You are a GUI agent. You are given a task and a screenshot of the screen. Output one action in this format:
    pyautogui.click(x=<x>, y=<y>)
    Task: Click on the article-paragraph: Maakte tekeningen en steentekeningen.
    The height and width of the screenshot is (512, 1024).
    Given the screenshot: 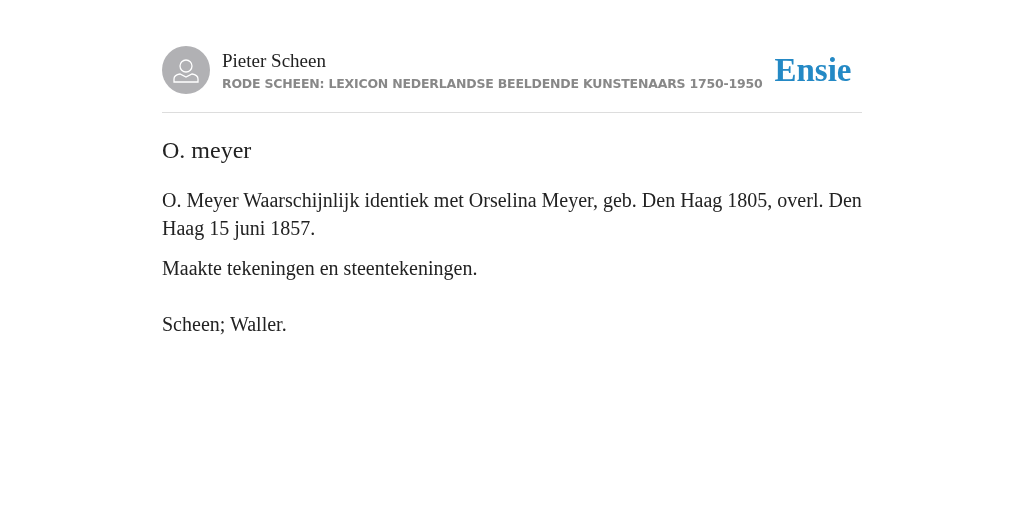 What is the action you would take?
    pyautogui.click(x=320, y=269)
    